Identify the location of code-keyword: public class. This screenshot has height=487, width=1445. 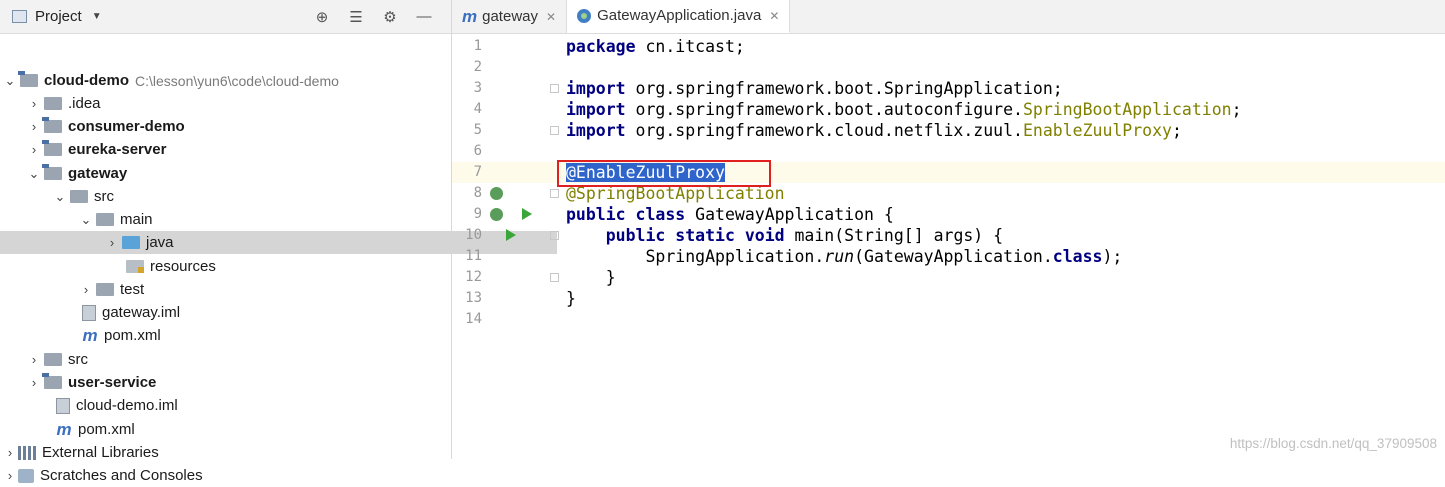
(626, 214).